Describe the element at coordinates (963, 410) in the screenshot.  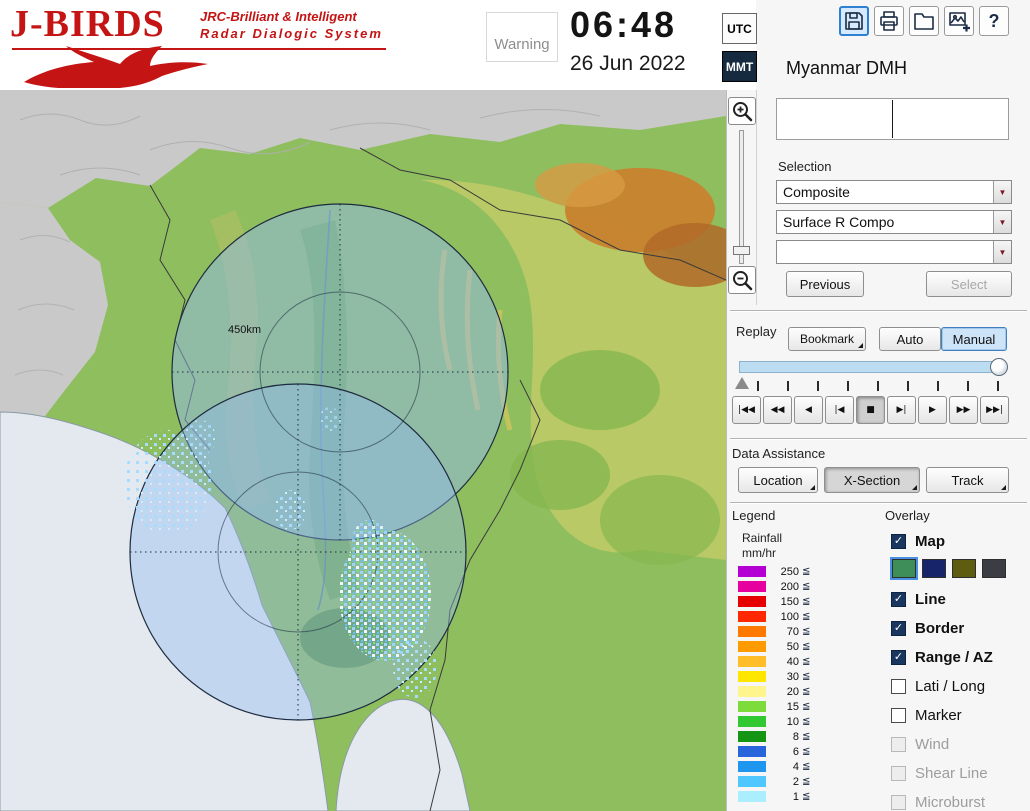
I see `playback-fast-forward-button: ▶▶` at that location.